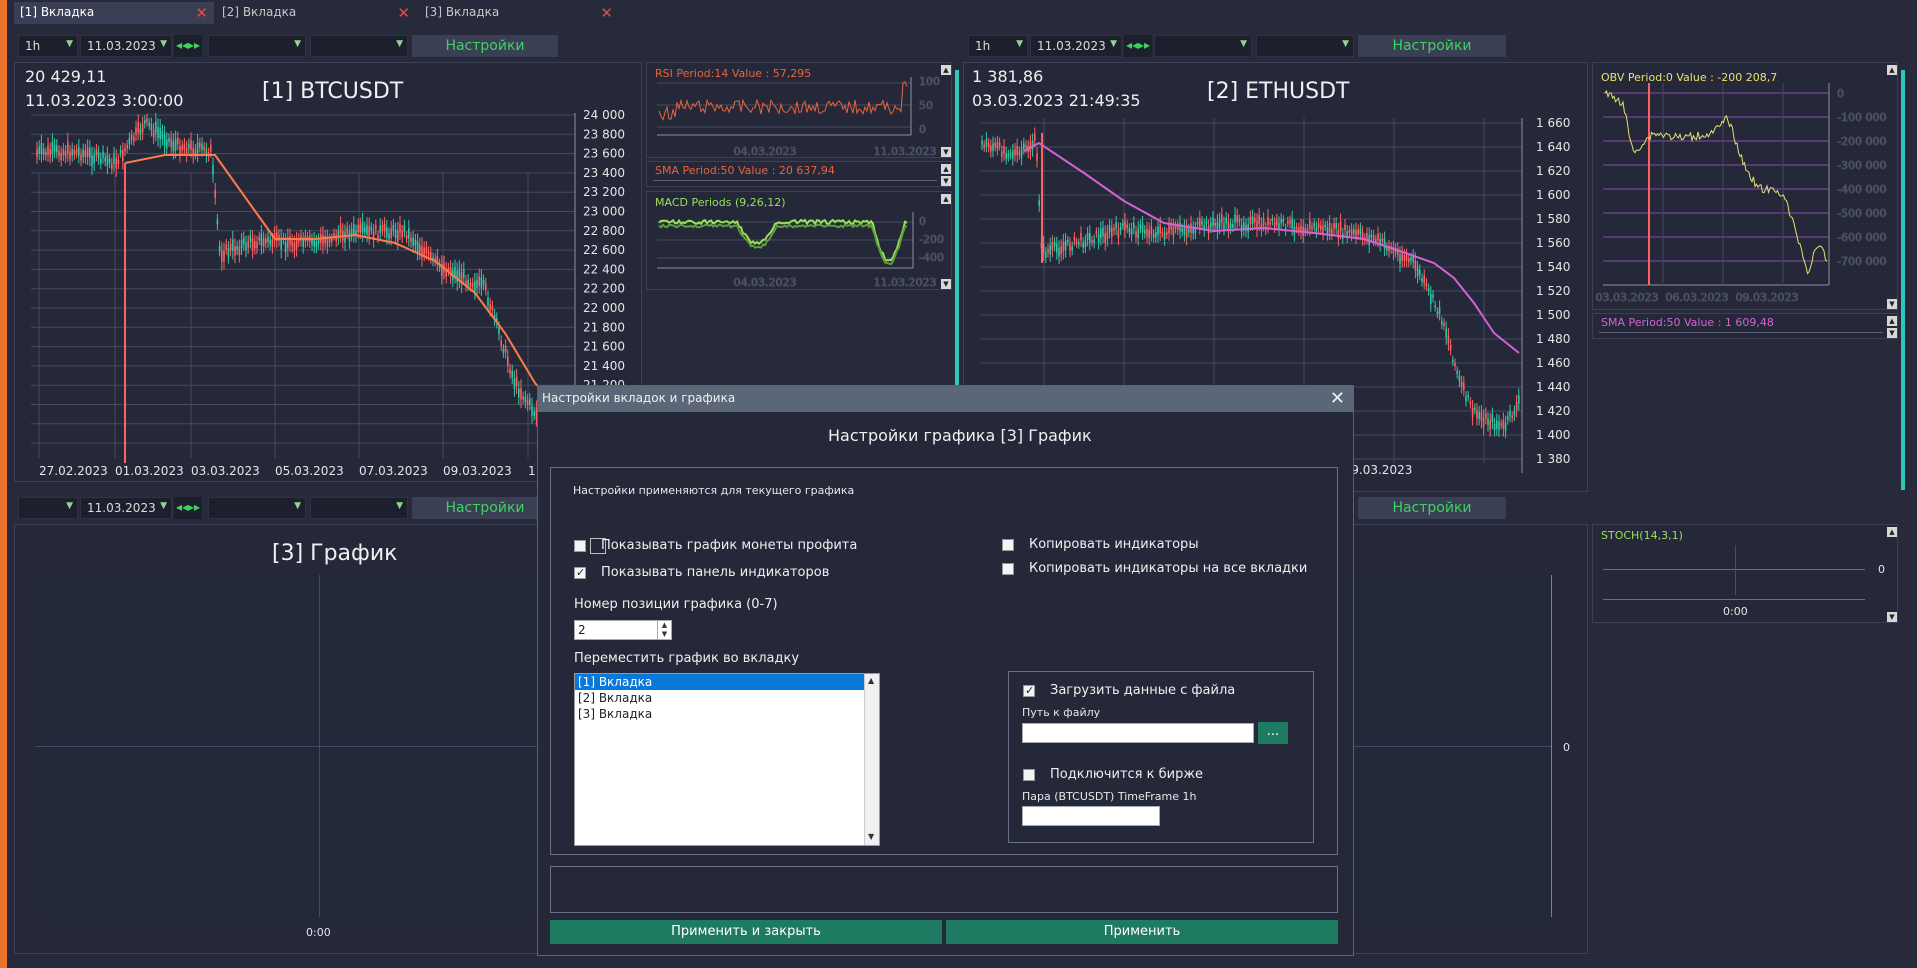 This screenshot has width=1917, height=968. What do you see at coordinates (1142, 932) in the screenshot?
I see `apply-button: Применить` at bounding box center [1142, 932].